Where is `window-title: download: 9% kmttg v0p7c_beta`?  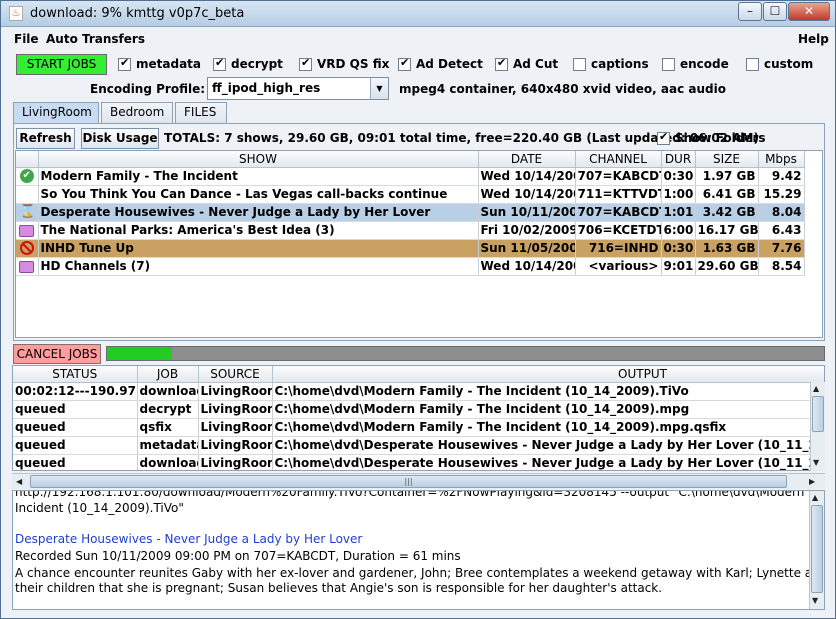 window-title: download: 9% kmttg v0p7c_beta is located at coordinates (137, 13).